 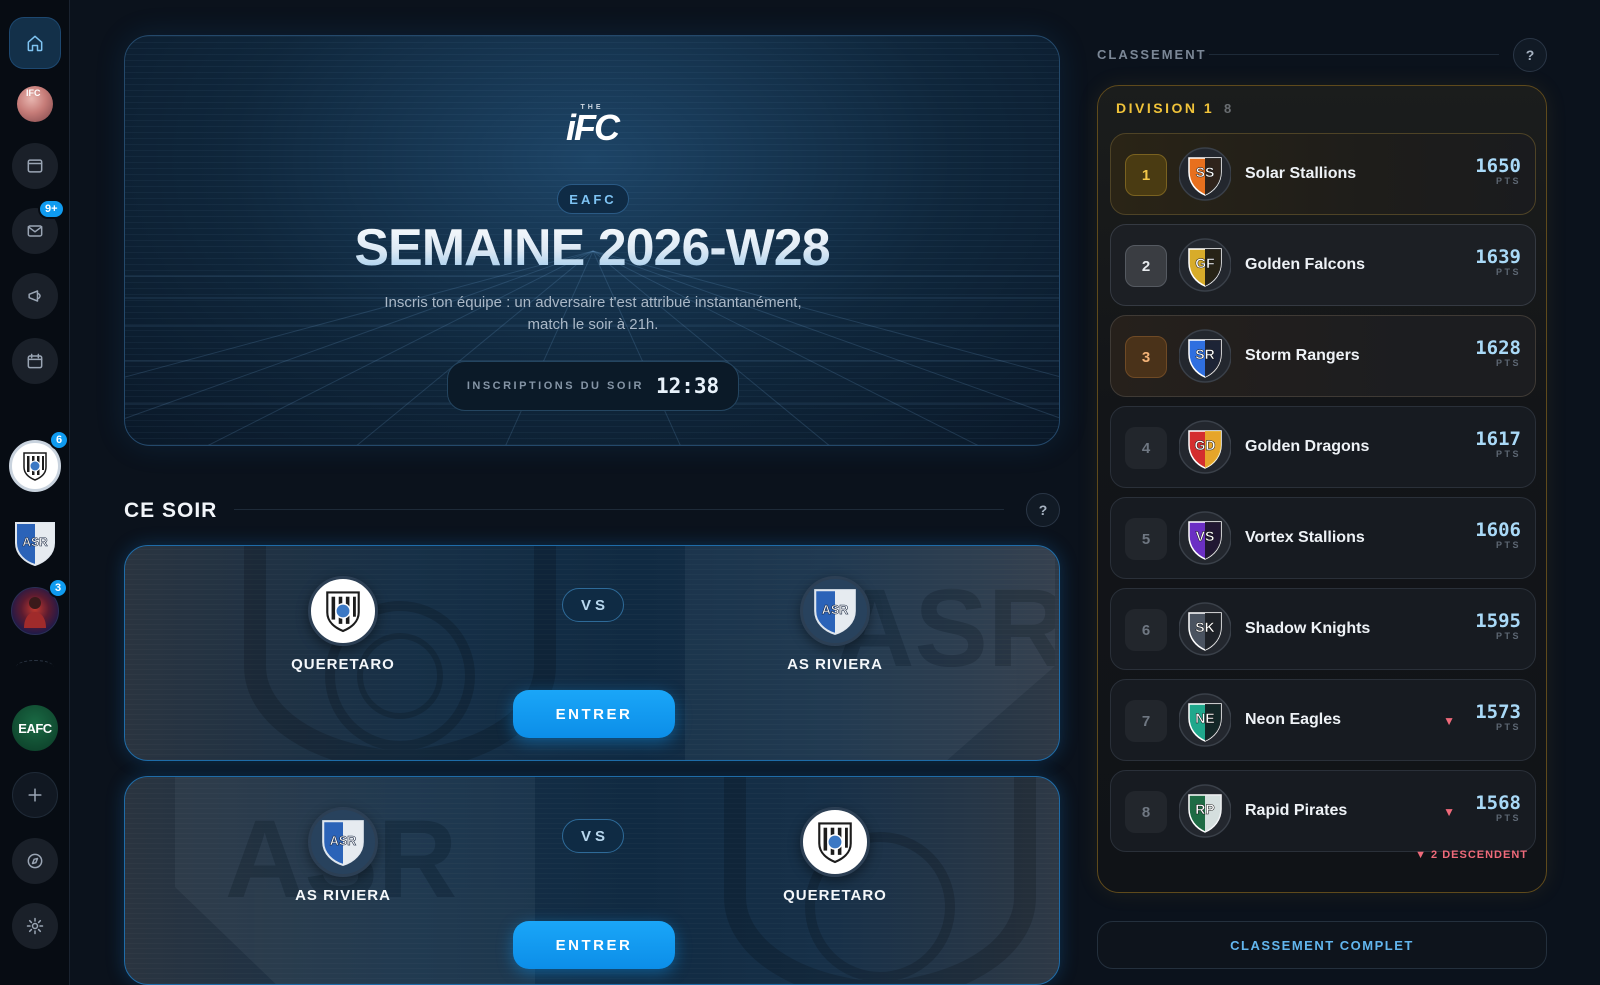 I want to click on standings-divider, so click(x=1354, y=54).